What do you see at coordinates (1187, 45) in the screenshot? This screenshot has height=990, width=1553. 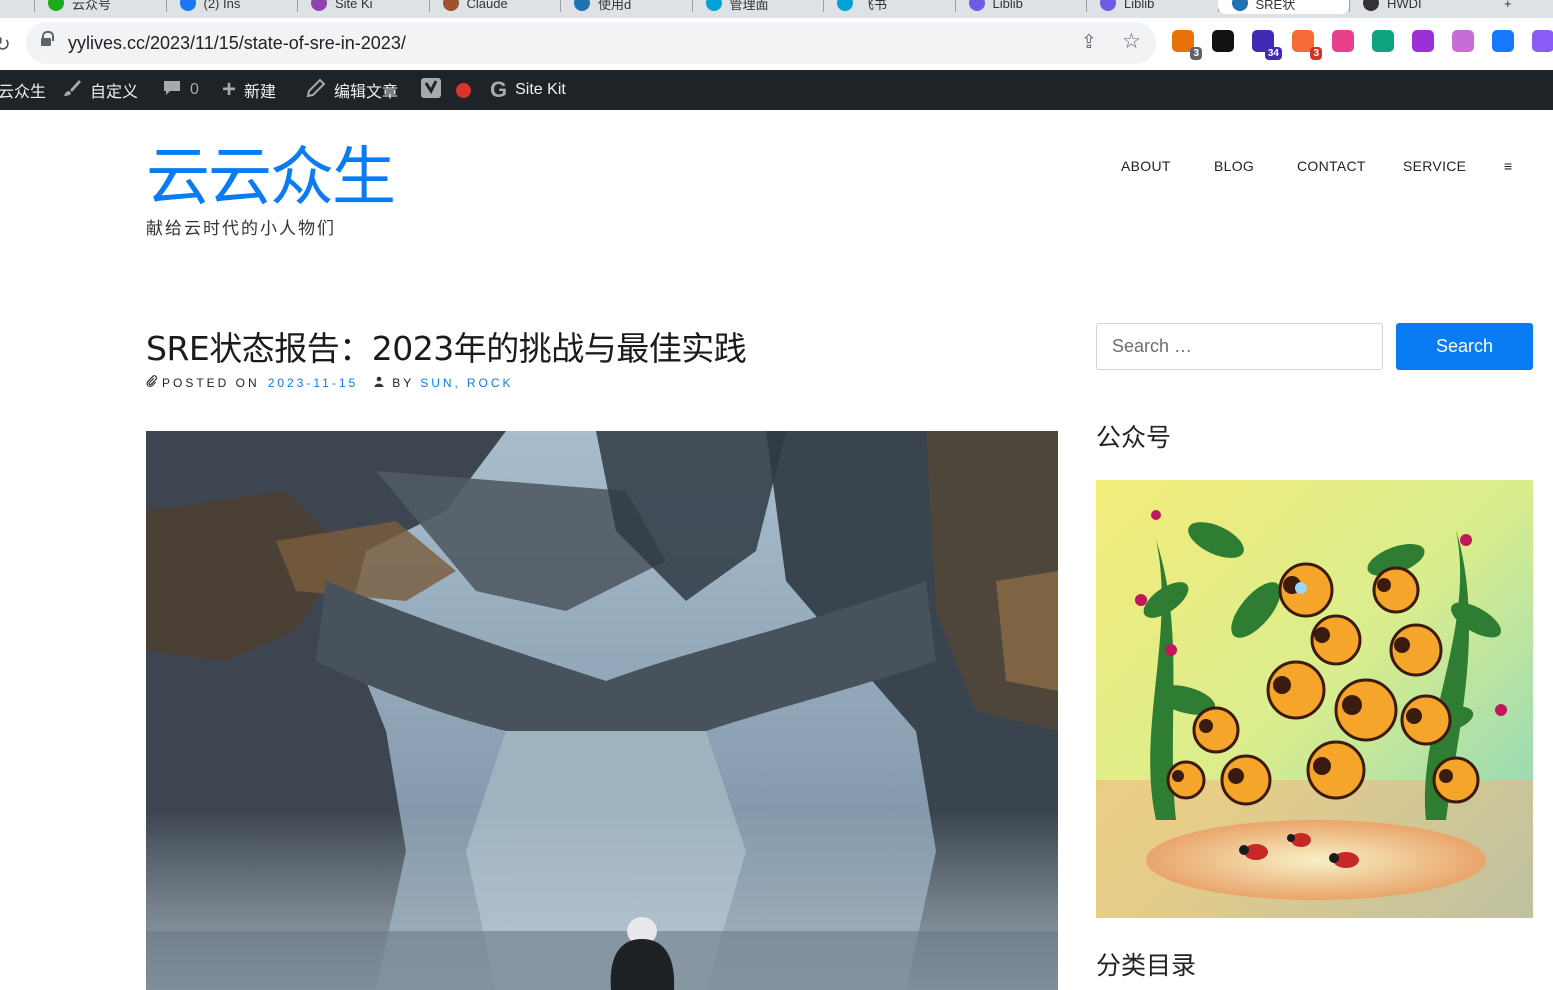 I see `chrome-ext-icon: 3` at bounding box center [1187, 45].